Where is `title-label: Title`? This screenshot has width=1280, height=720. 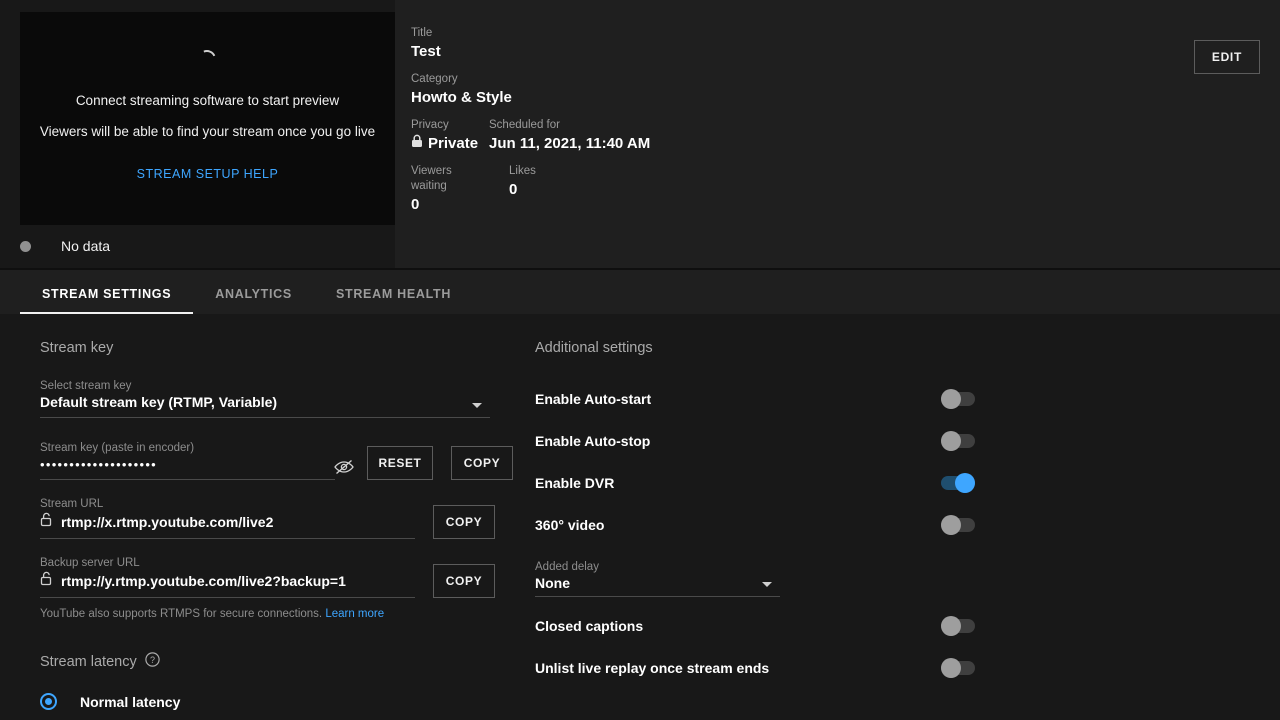 title-label: Title is located at coordinates (422, 33).